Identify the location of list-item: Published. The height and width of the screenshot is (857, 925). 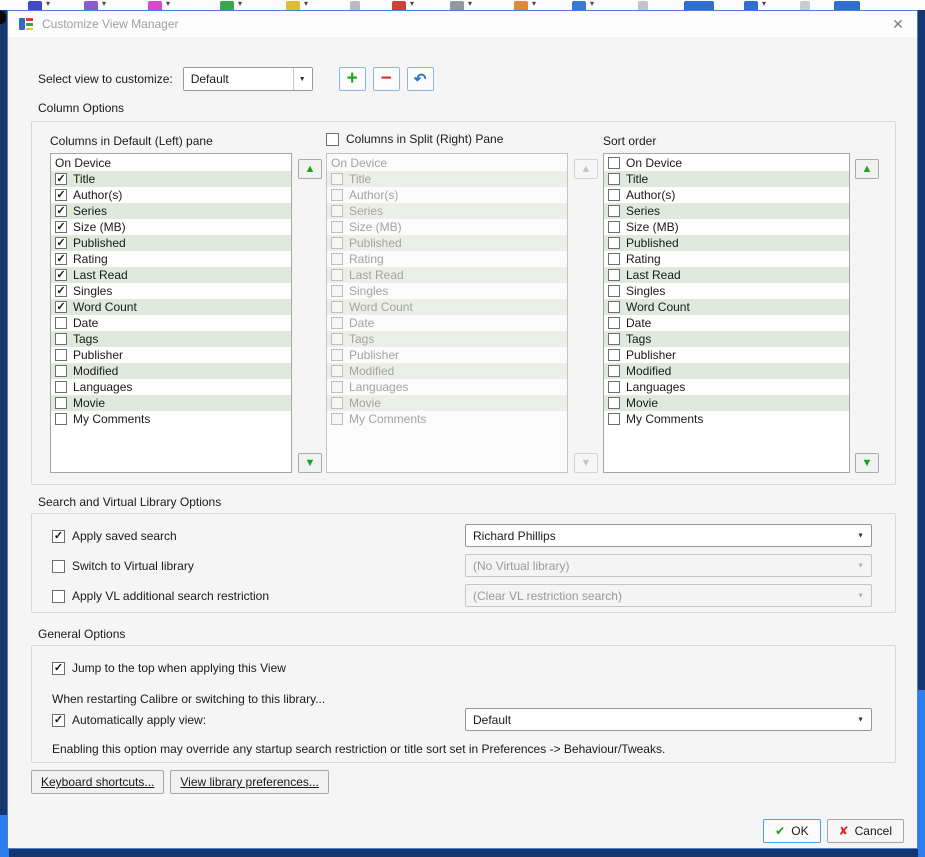
(726, 243).